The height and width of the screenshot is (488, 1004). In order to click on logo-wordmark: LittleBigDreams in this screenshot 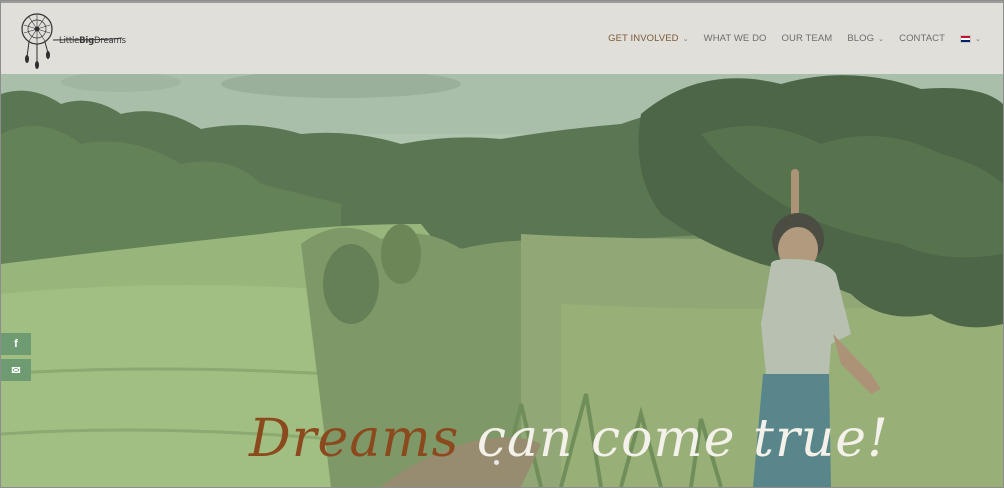, I will do `click(92, 41)`.